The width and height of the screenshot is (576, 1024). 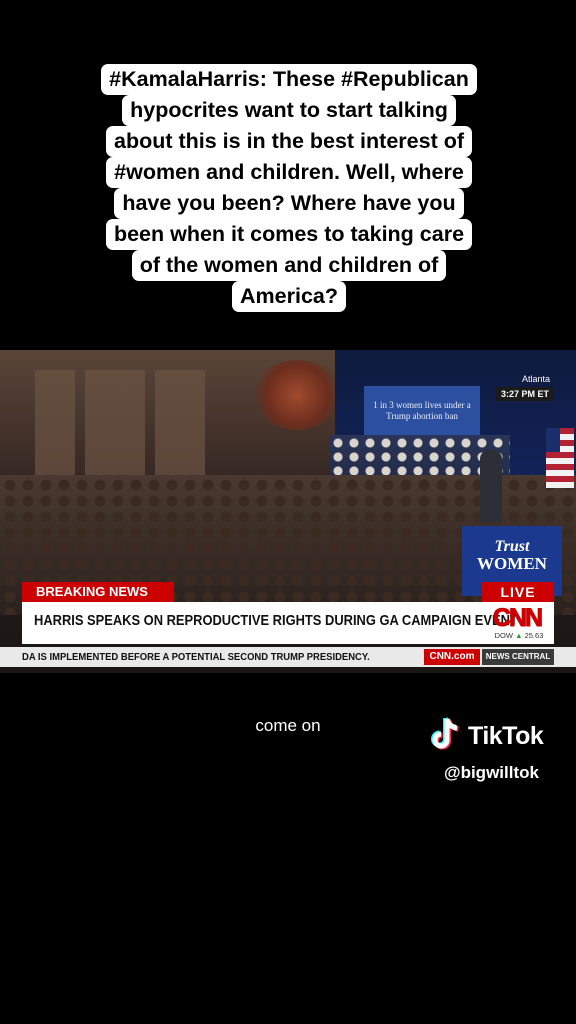 I want to click on location-label: Atlanta, so click(x=535, y=379).